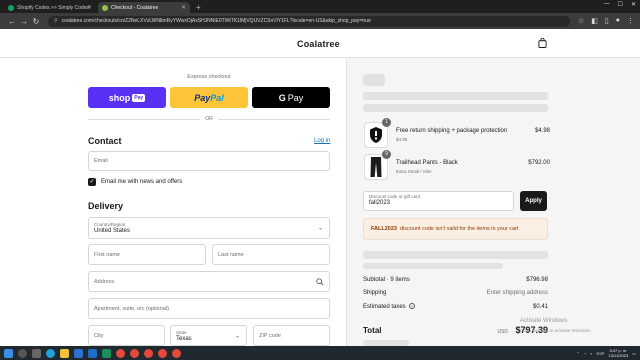 Image resolution: width=640 pixels, height=360 pixels. Describe the element at coordinates (591, 353) in the screenshot. I see `volume-icon: ◖` at that location.